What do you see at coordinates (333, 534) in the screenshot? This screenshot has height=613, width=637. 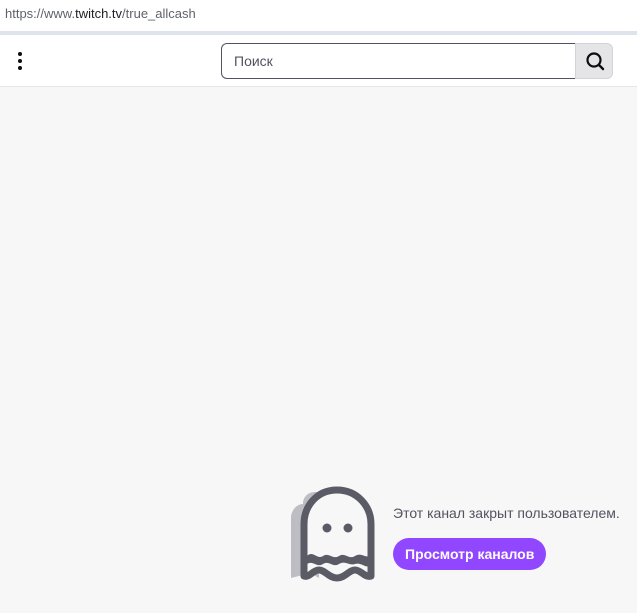 I see `ghost-icon` at bounding box center [333, 534].